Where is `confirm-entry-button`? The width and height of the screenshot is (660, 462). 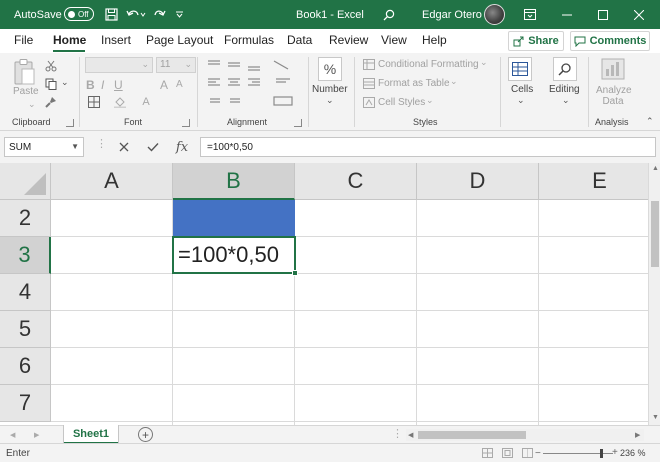 confirm-entry-button is located at coordinates (153, 147).